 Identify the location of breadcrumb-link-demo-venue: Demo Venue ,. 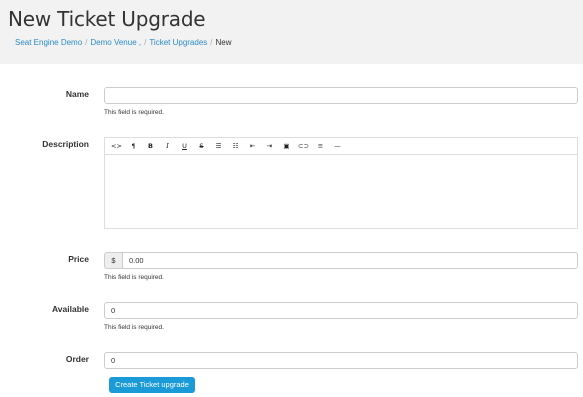
(115, 42).